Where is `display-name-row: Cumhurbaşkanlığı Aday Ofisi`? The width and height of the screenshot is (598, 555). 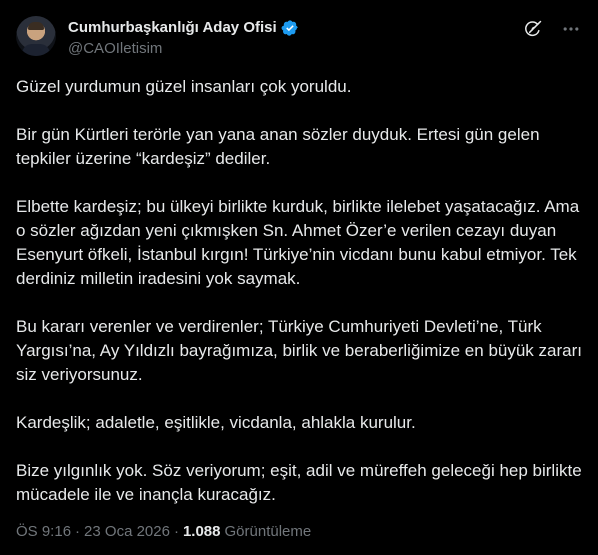 display-name-row: Cumhurbaşkanlığı Aday Ofisi is located at coordinates (183, 28).